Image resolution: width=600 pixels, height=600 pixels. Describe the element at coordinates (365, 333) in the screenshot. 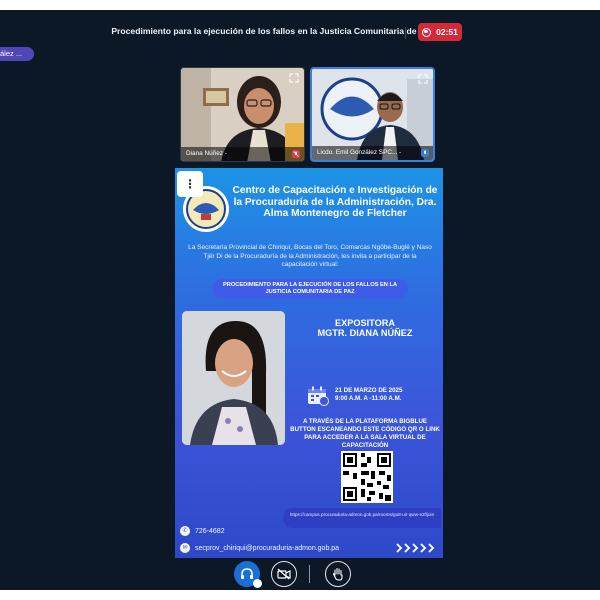

I see `speaker-name: MGTR. DIANA NÚÑEZ` at that location.